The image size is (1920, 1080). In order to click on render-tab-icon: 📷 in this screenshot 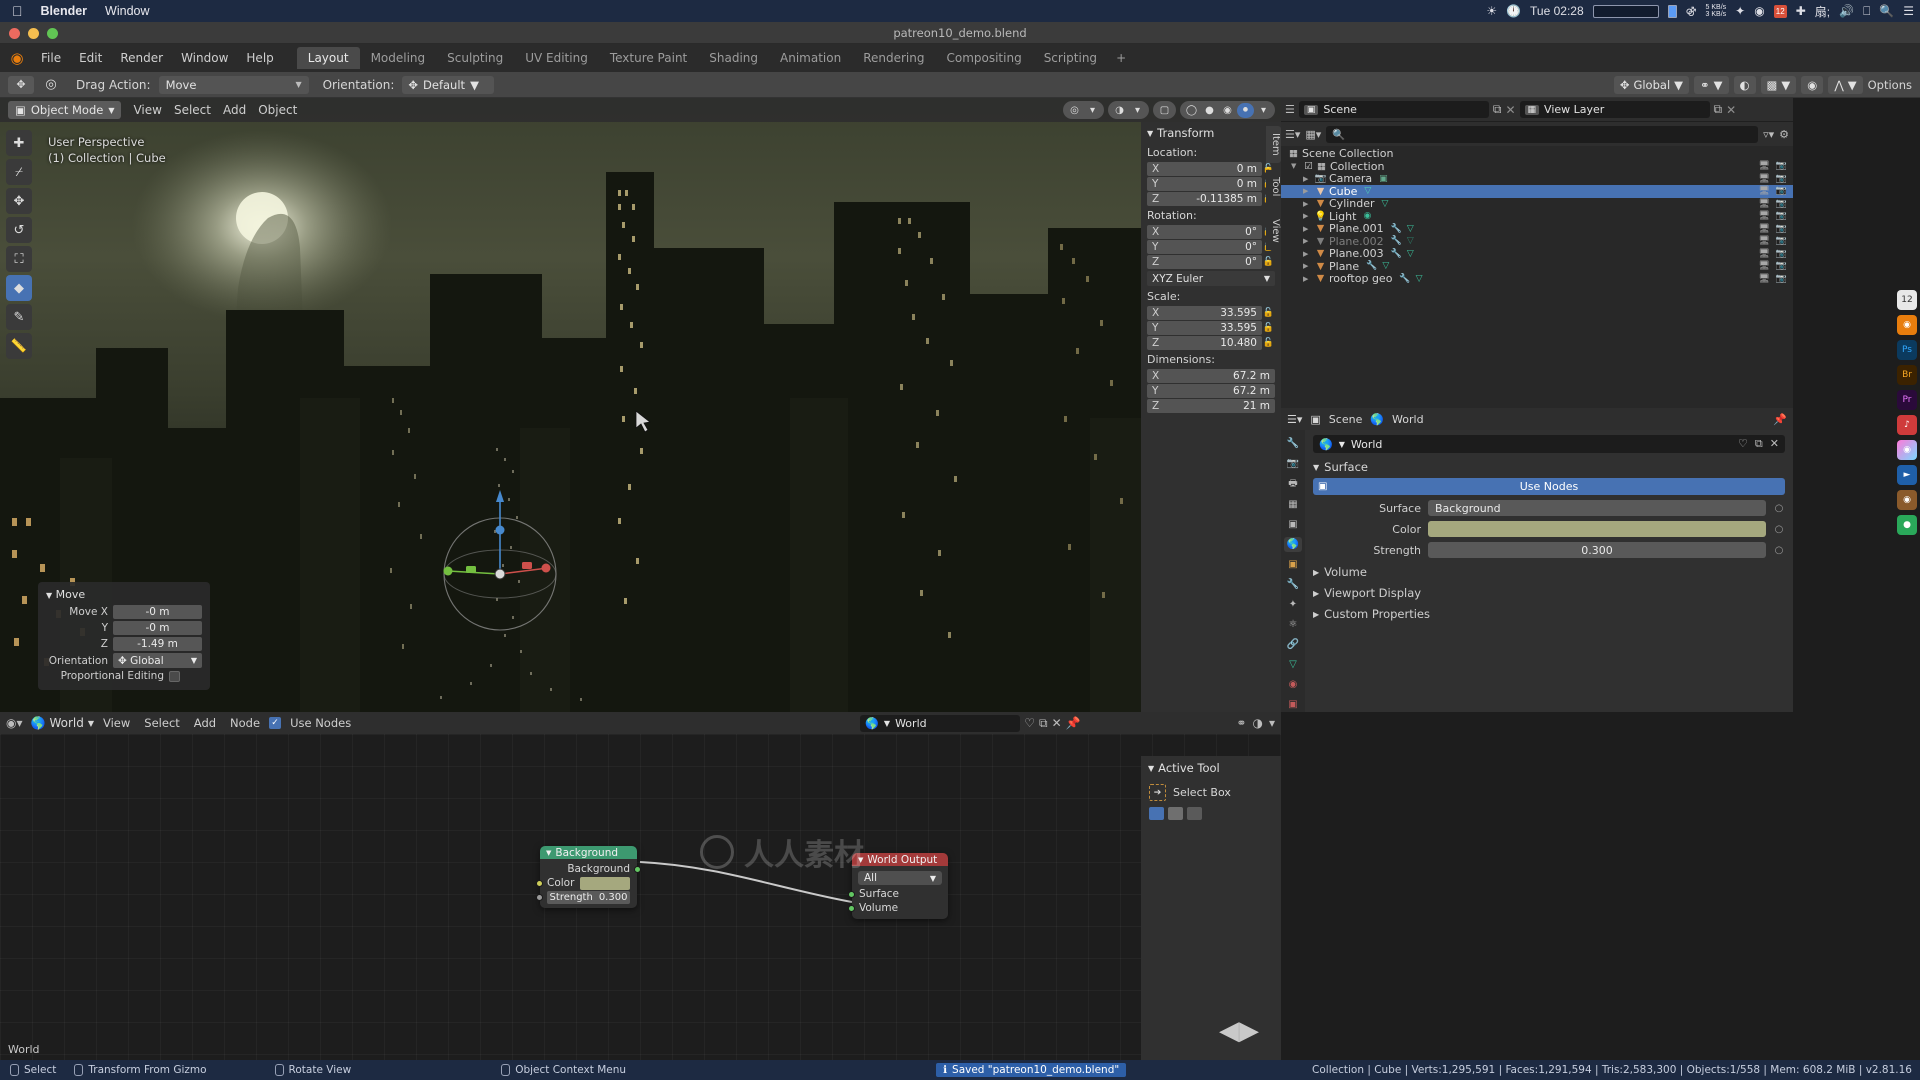, I will do `click(1293, 463)`.